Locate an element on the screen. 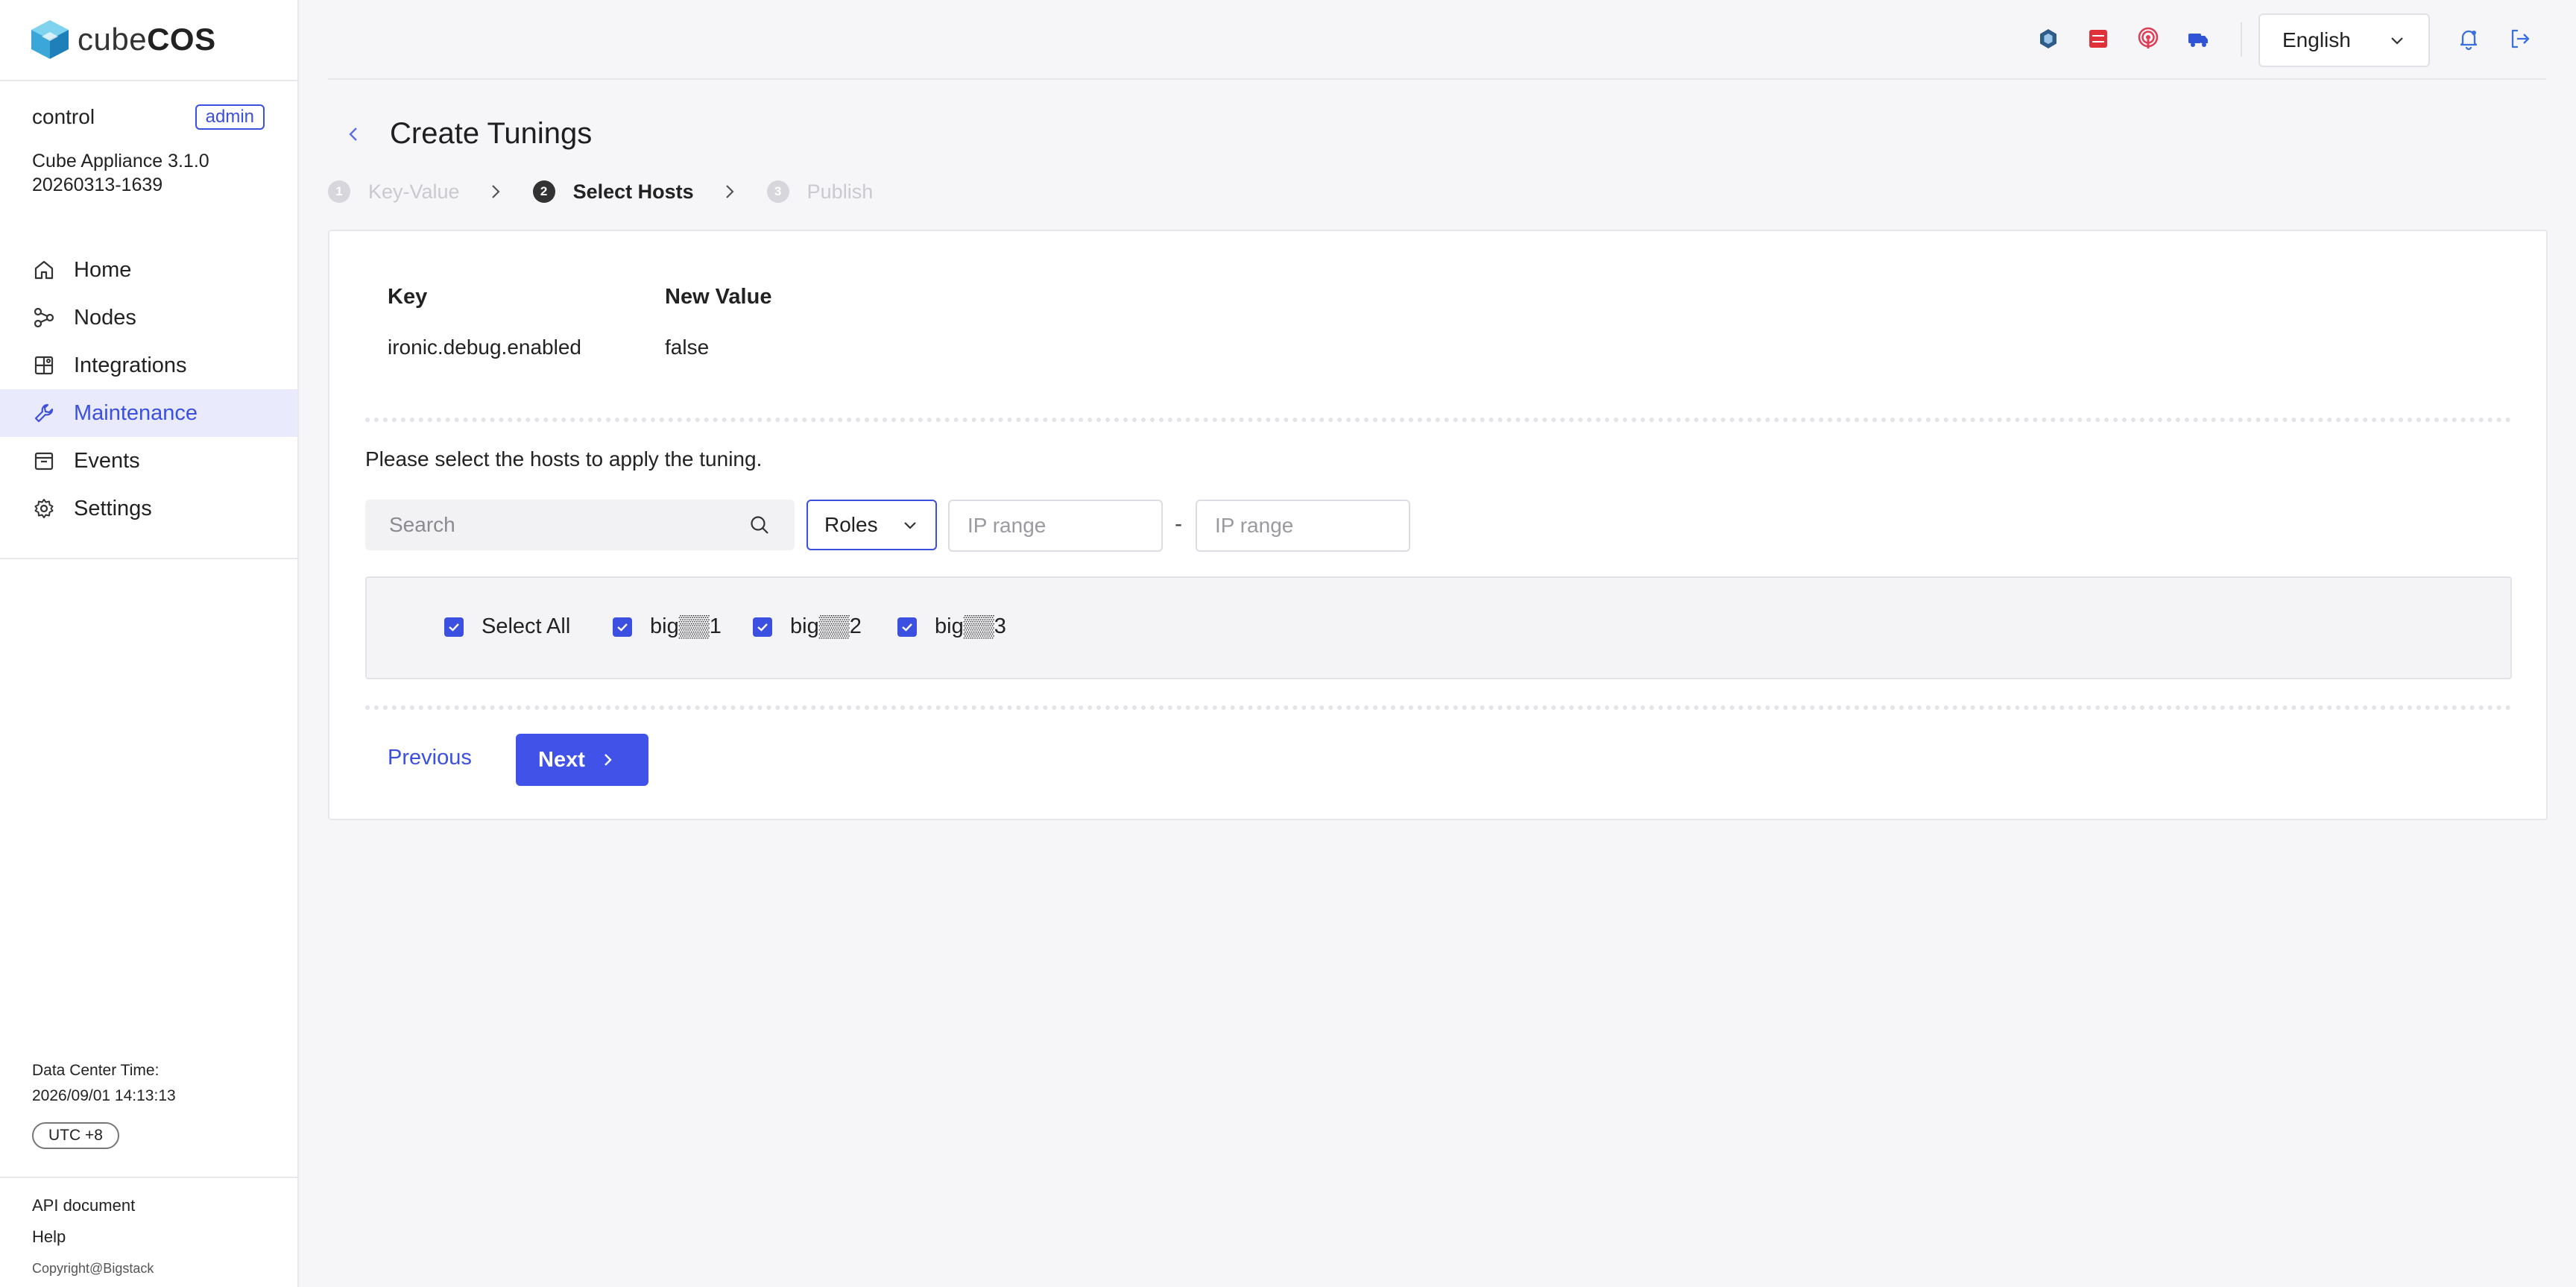  step-number: 1 is located at coordinates (339, 192).